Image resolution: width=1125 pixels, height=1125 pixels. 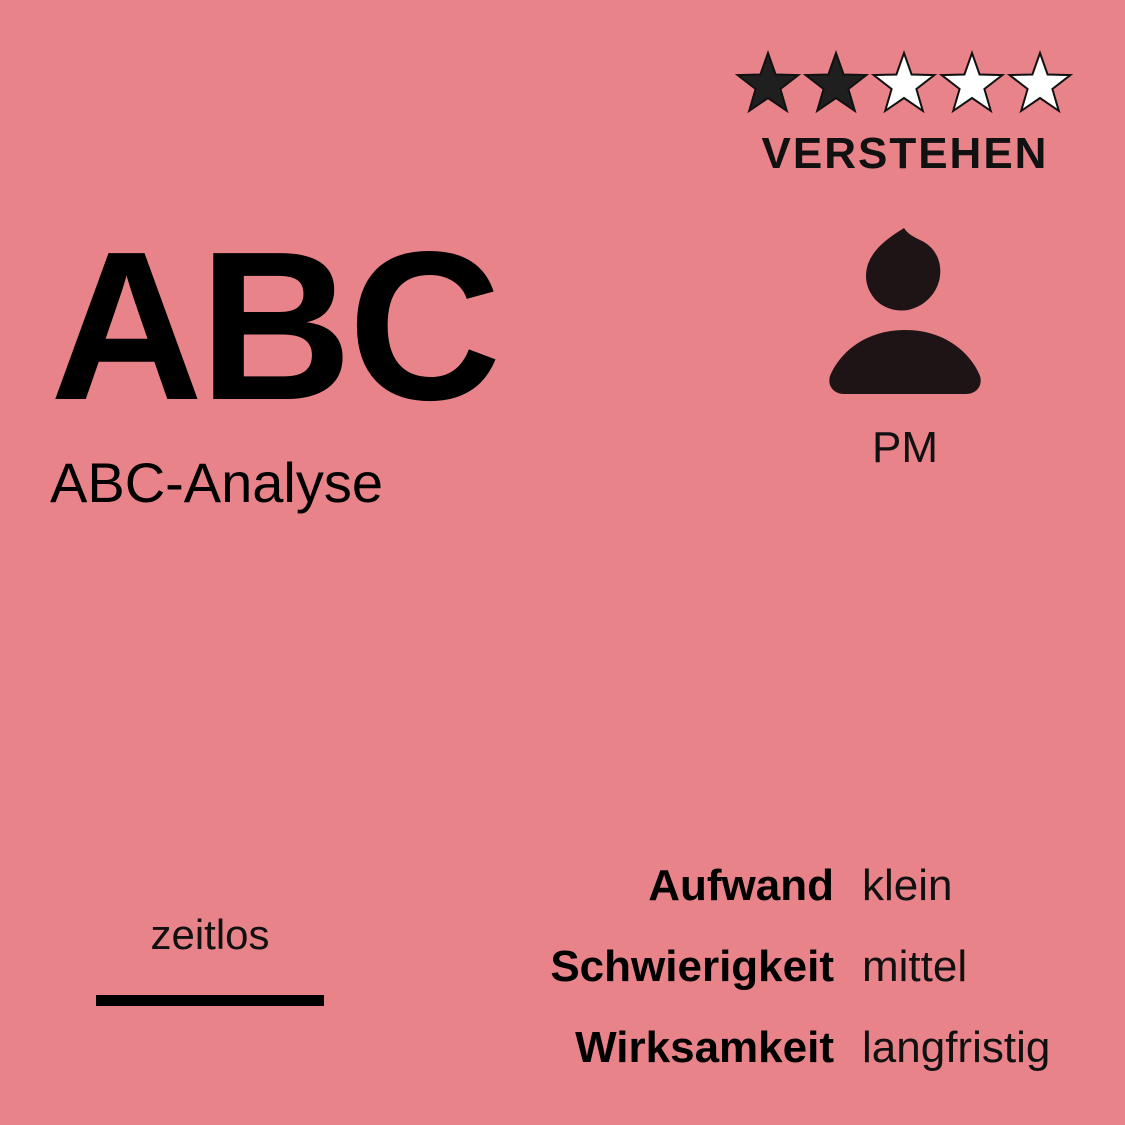 I want to click on attribute-row-effectiveness: Wirksamkeit langfristig, so click(x=750, y=1051).